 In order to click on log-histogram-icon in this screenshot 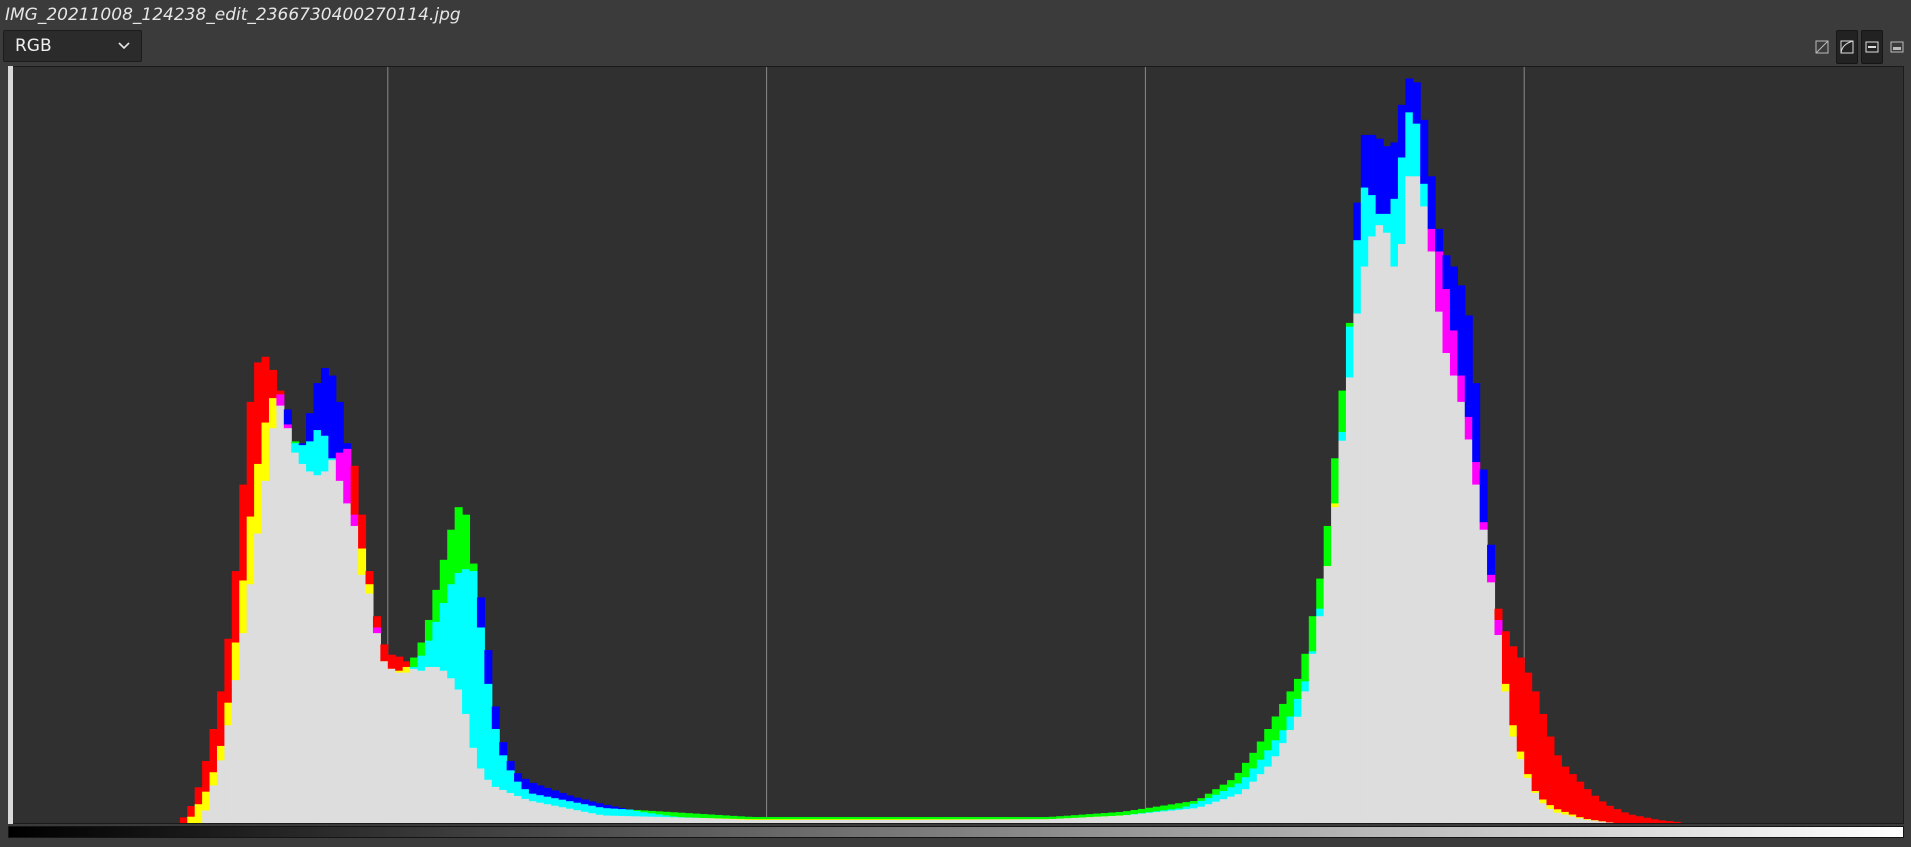, I will do `click(1847, 47)`.